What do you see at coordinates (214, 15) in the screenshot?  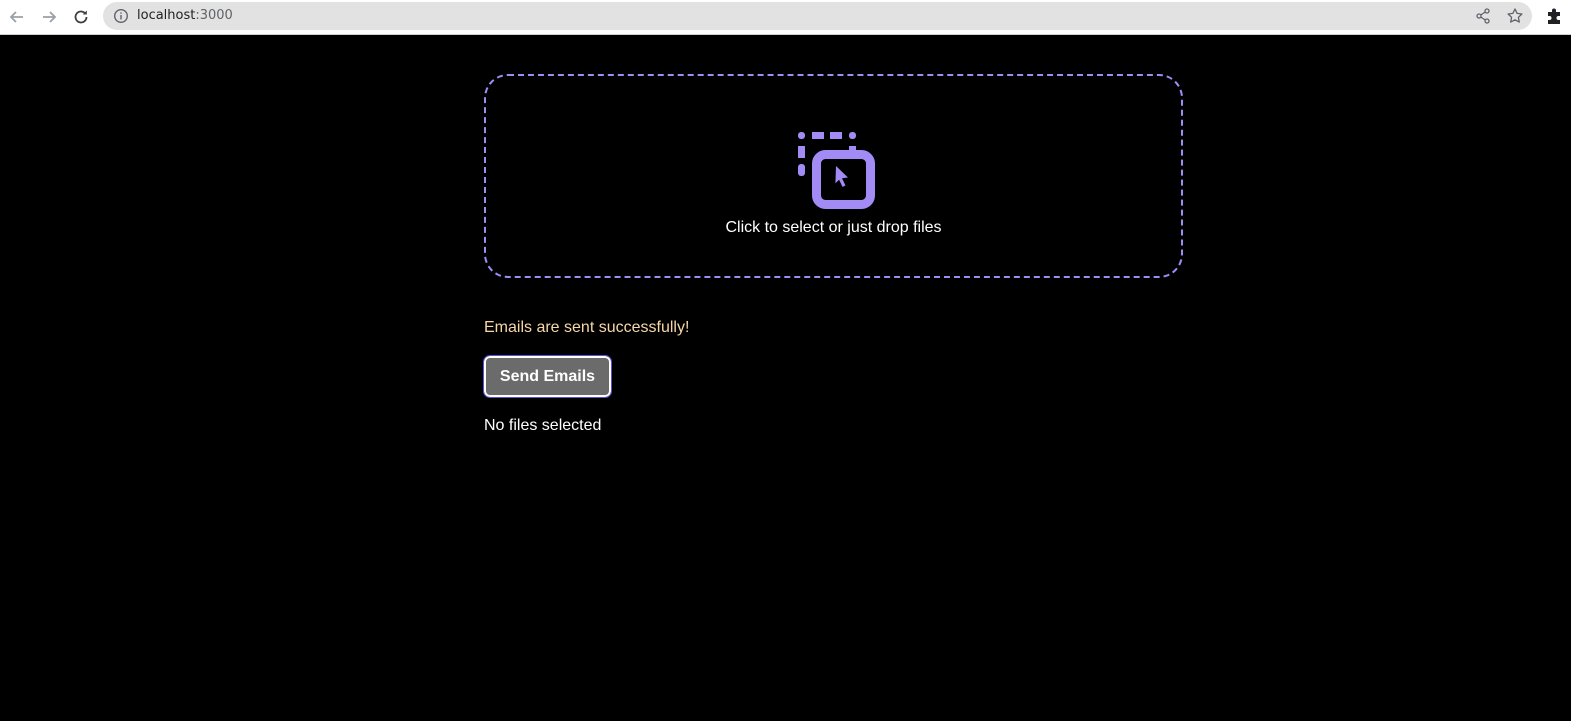 I see `url-port: :3000` at bounding box center [214, 15].